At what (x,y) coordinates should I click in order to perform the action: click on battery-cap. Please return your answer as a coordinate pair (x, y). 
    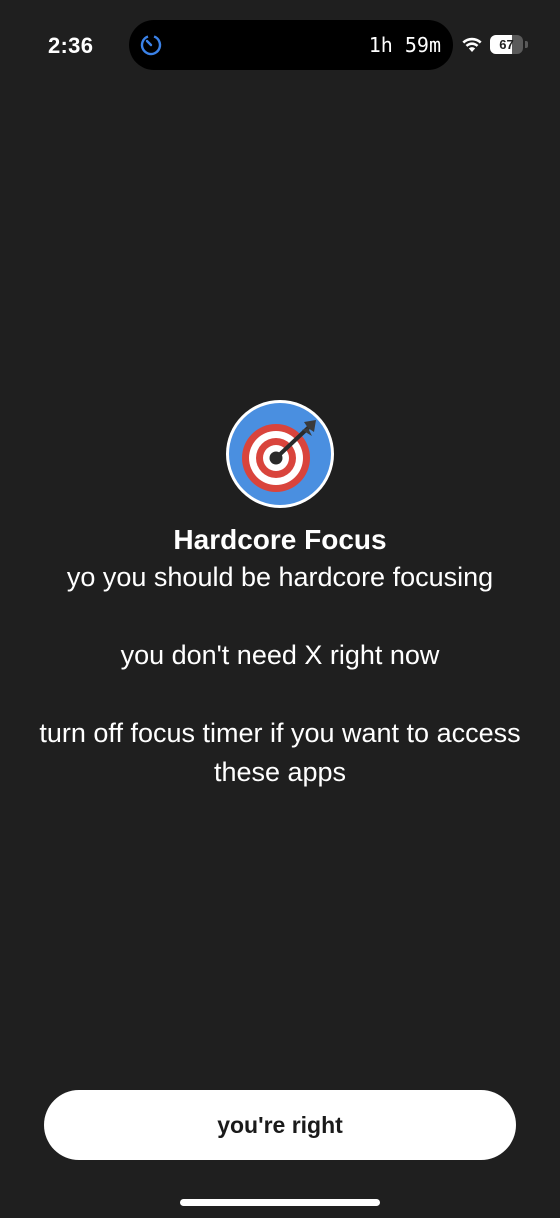
    Looking at the image, I should click on (526, 44).